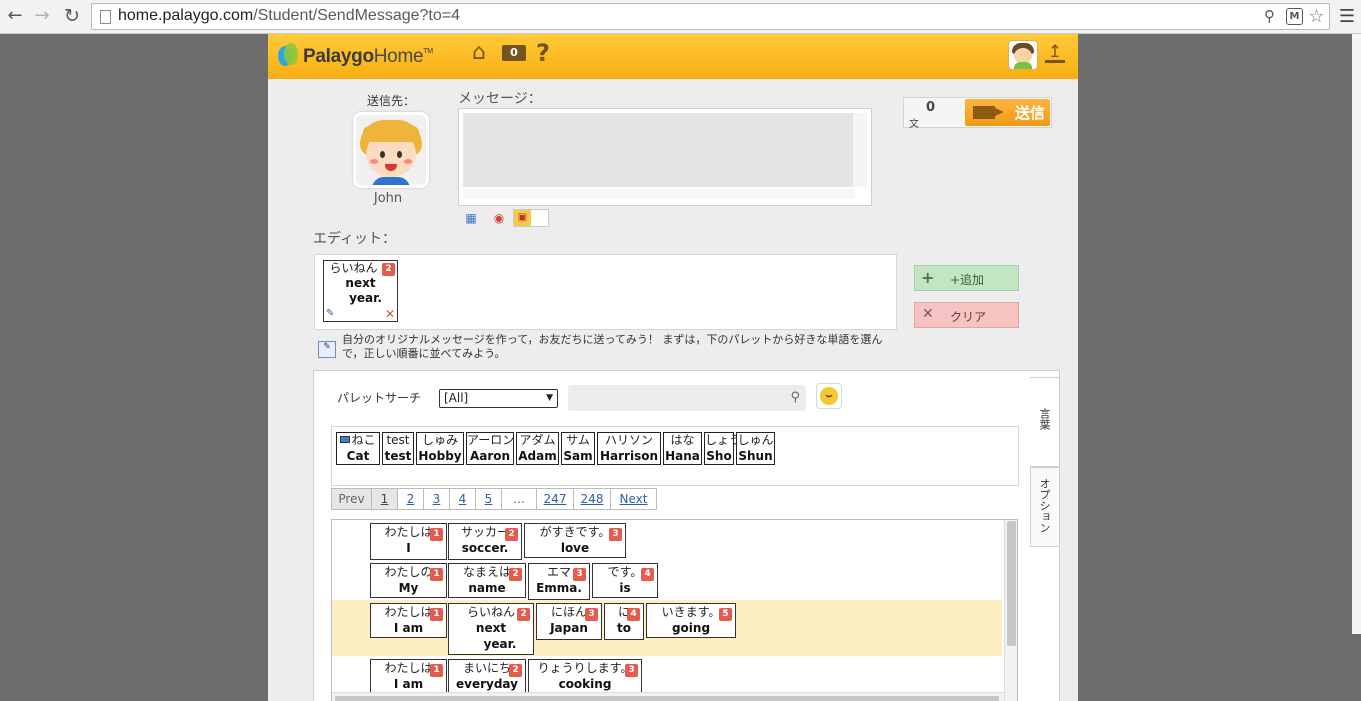  I want to click on sentence-count: 0, so click(931, 107).